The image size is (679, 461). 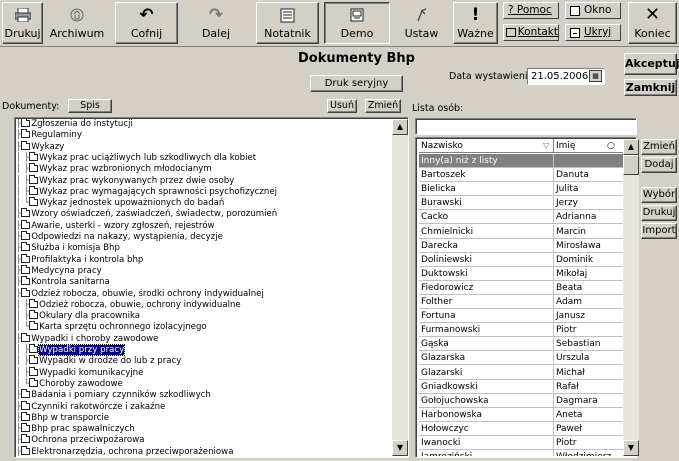 I want to click on table-row: Doliniewski Dominik, so click(x=525, y=259).